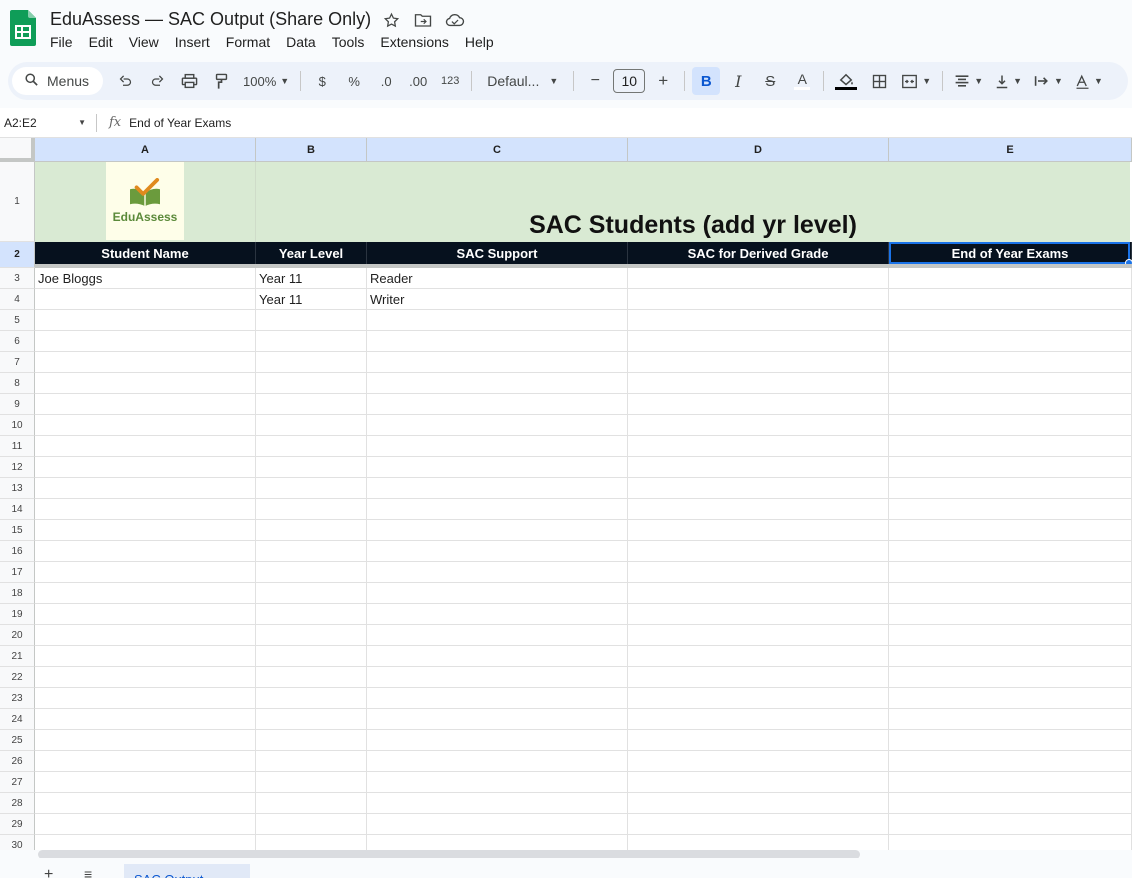 The width and height of the screenshot is (1132, 878). Describe the element at coordinates (88, 872) in the screenshot. I see `all-sheets-icon: ≡` at that location.